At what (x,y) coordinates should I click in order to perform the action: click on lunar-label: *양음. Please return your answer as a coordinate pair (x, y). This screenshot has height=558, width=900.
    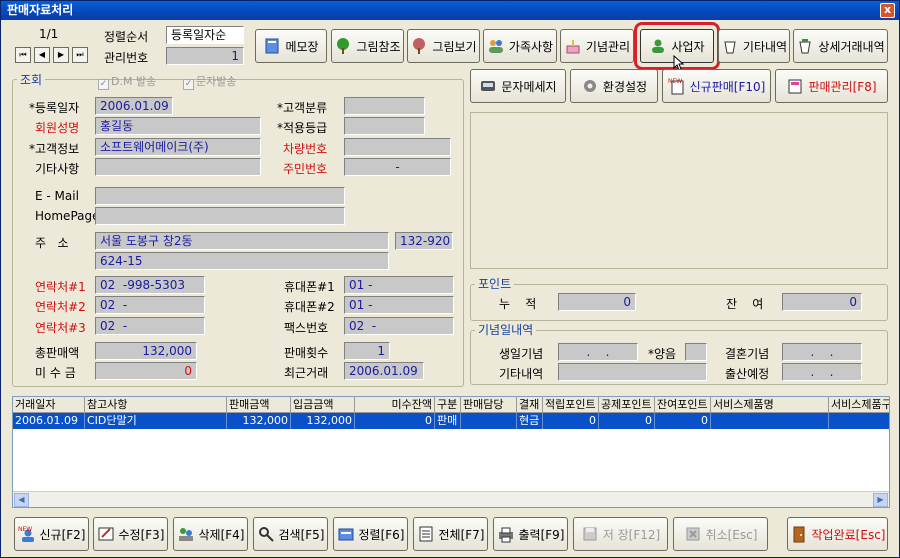
    Looking at the image, I should click on (662, 354).